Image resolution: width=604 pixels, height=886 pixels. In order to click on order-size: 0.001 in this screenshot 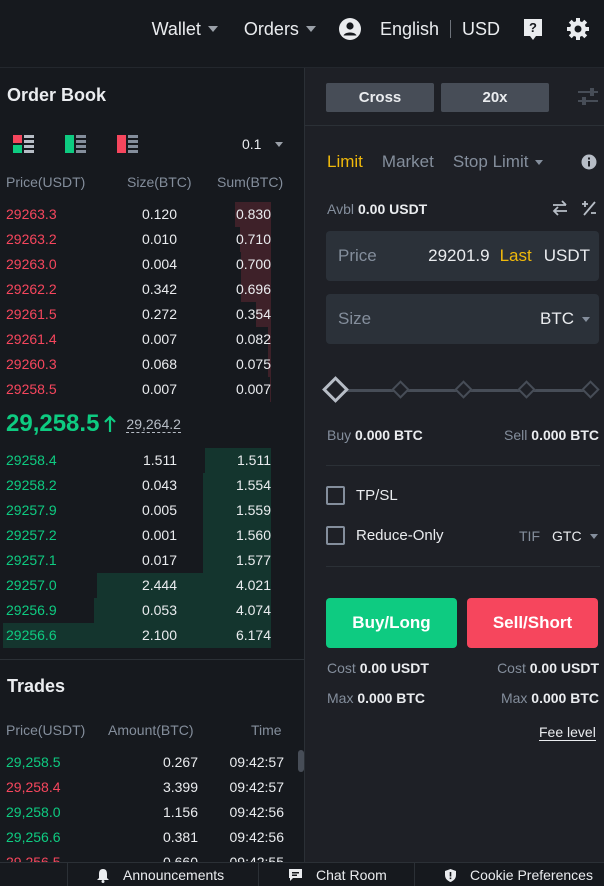, I will do `click(159, 535)`.